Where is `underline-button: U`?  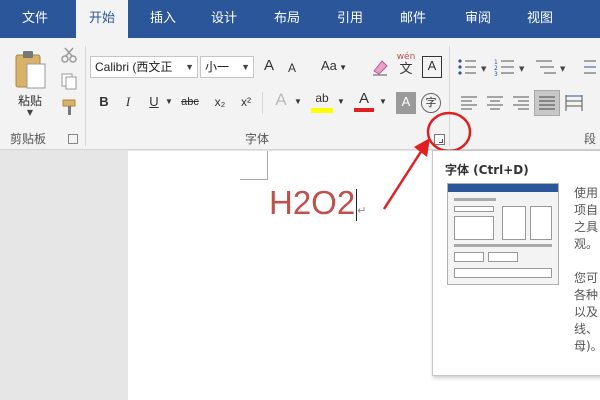
underline-button: U is located at coordinates (154, 103).